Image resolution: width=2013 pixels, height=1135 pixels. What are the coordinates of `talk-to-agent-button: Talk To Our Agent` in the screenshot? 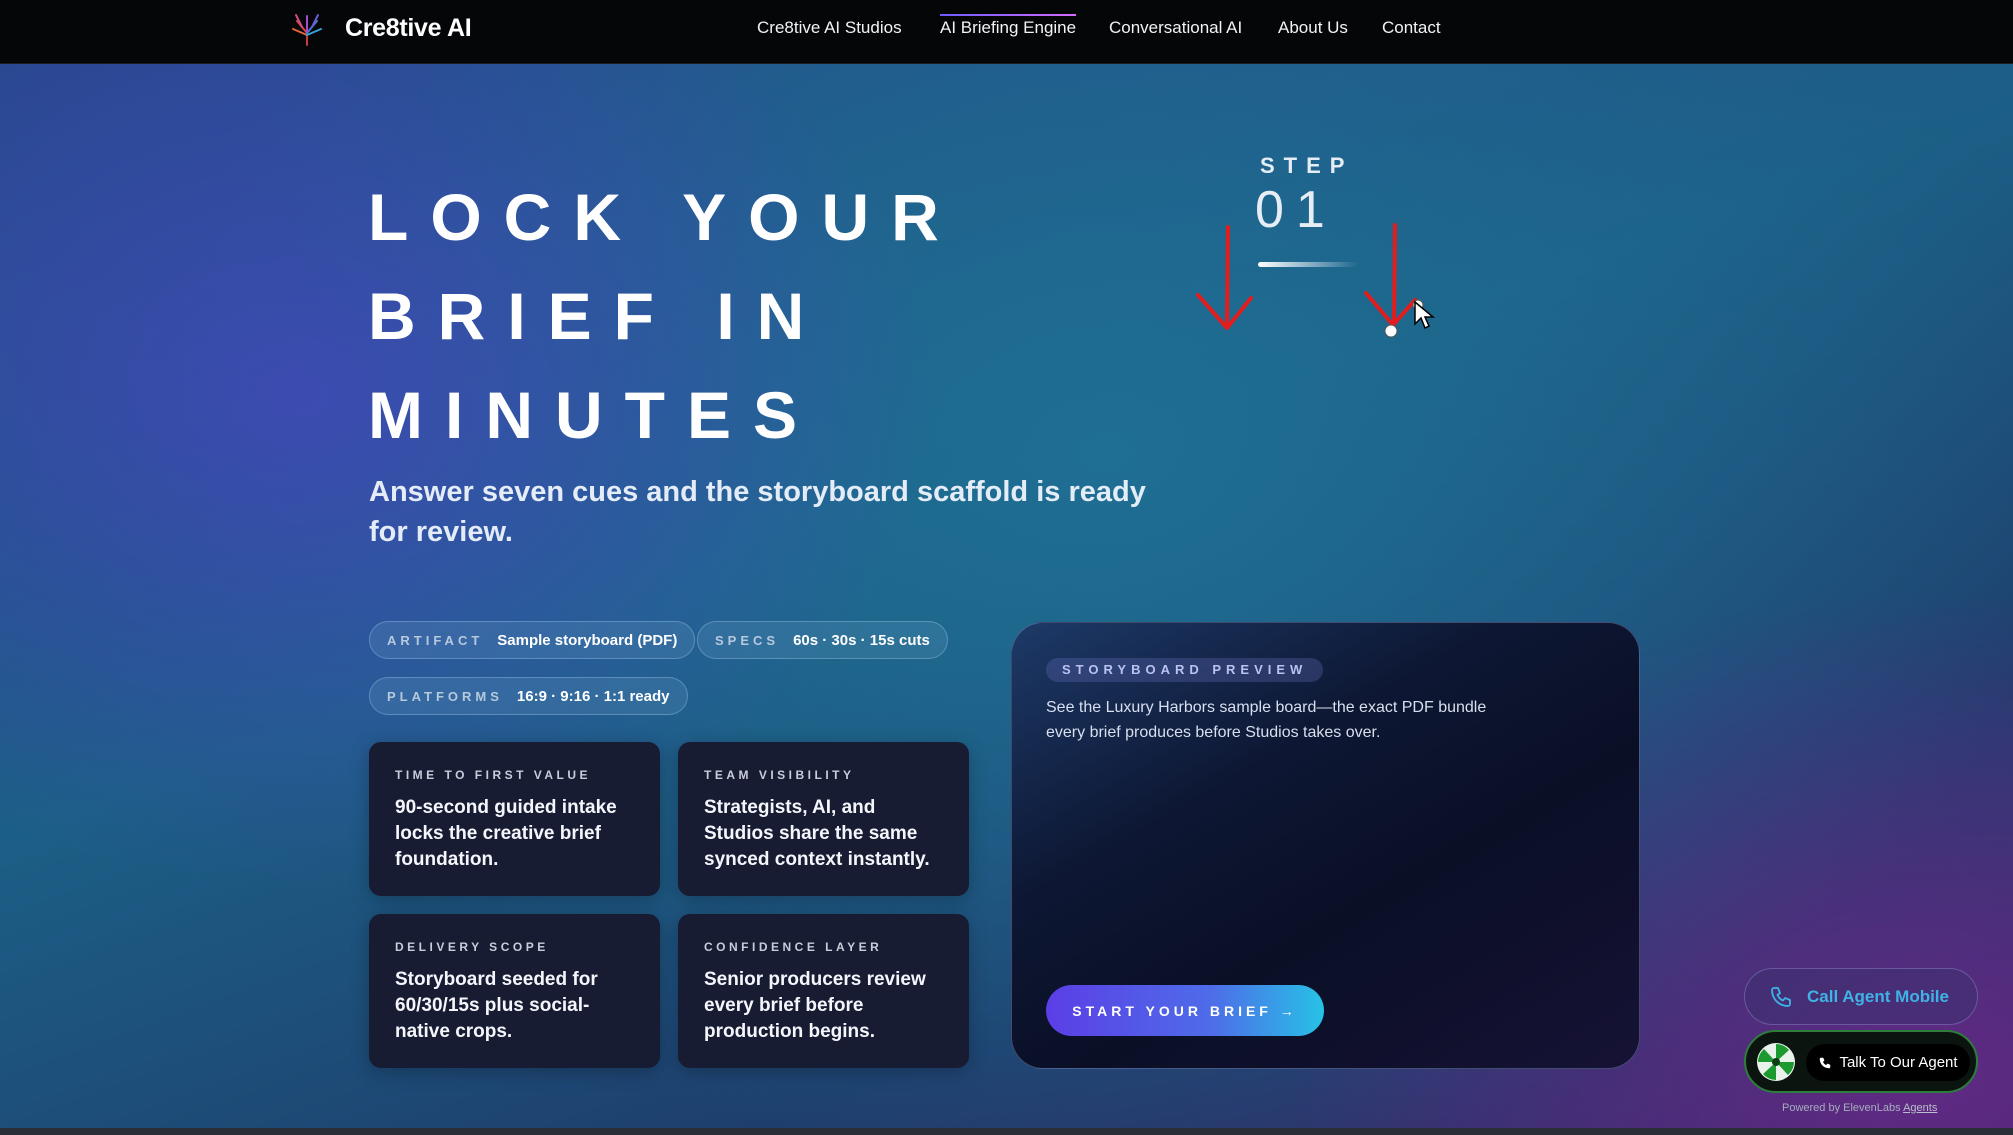 It's located at (1888, 1062).